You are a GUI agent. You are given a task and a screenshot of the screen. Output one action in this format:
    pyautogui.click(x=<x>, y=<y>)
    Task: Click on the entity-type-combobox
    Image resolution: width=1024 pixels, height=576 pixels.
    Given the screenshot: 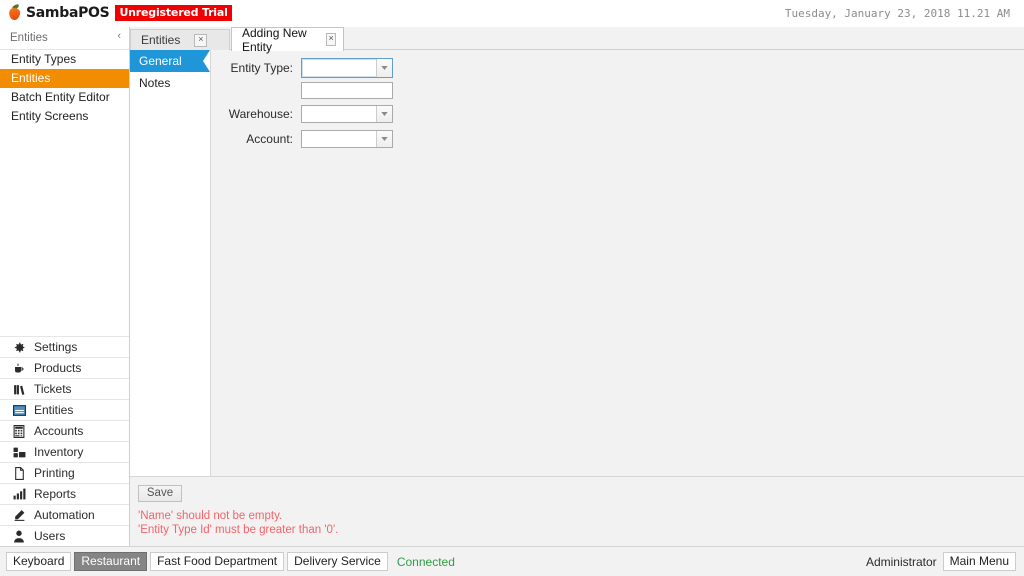 What is the action you would take?
    pyautogui.click(x=347, y=68)
    